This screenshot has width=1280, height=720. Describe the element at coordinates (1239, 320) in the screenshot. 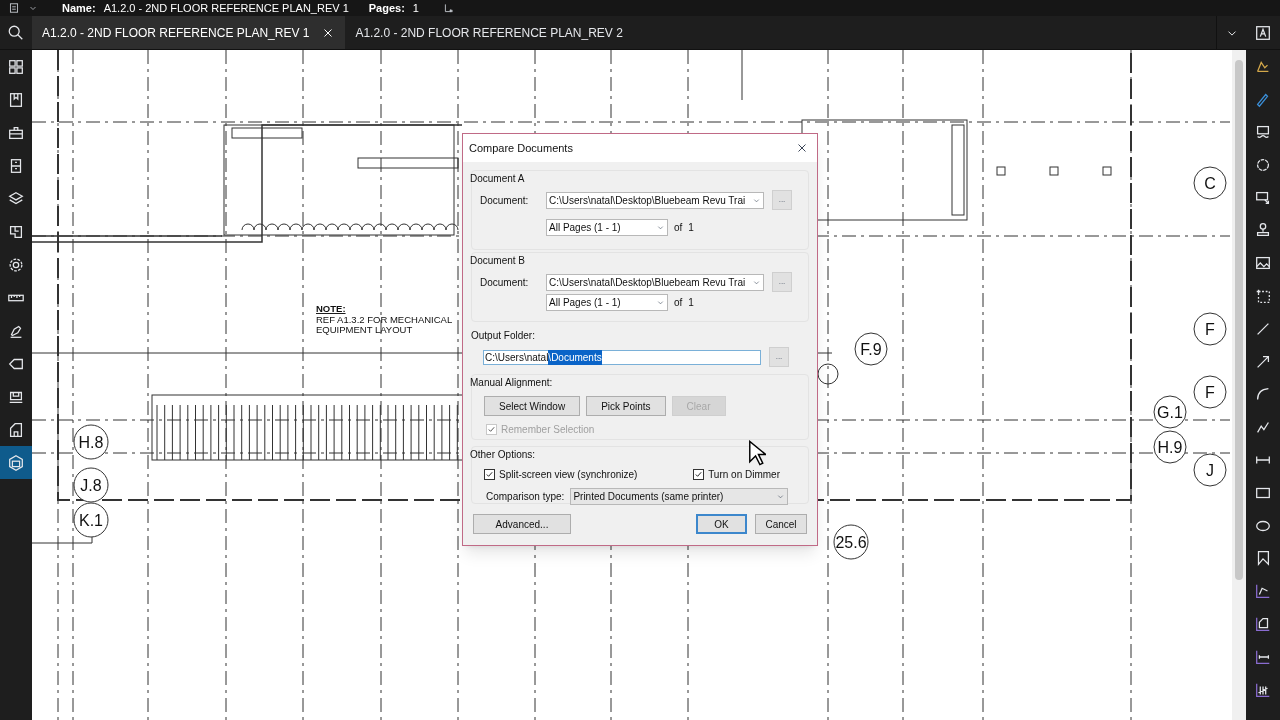

I see `scrollbar-thumb` at that location.